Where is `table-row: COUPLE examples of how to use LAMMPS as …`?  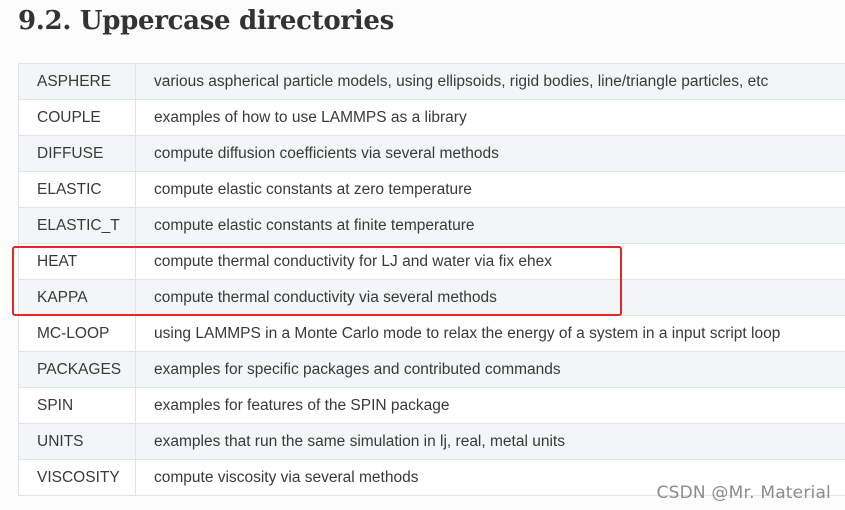 table-row: COUPLE examples of how to use LAMMPS as … is located at coordinates (431, 117).